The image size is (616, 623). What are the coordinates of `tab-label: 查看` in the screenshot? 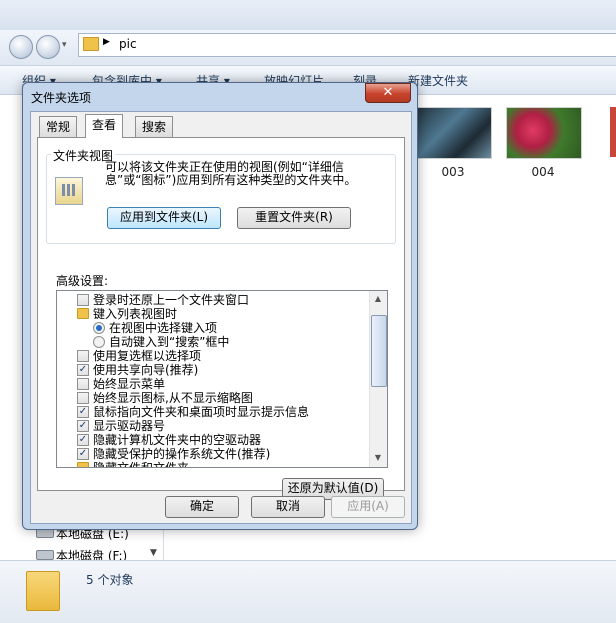 It's located at (104, 125).